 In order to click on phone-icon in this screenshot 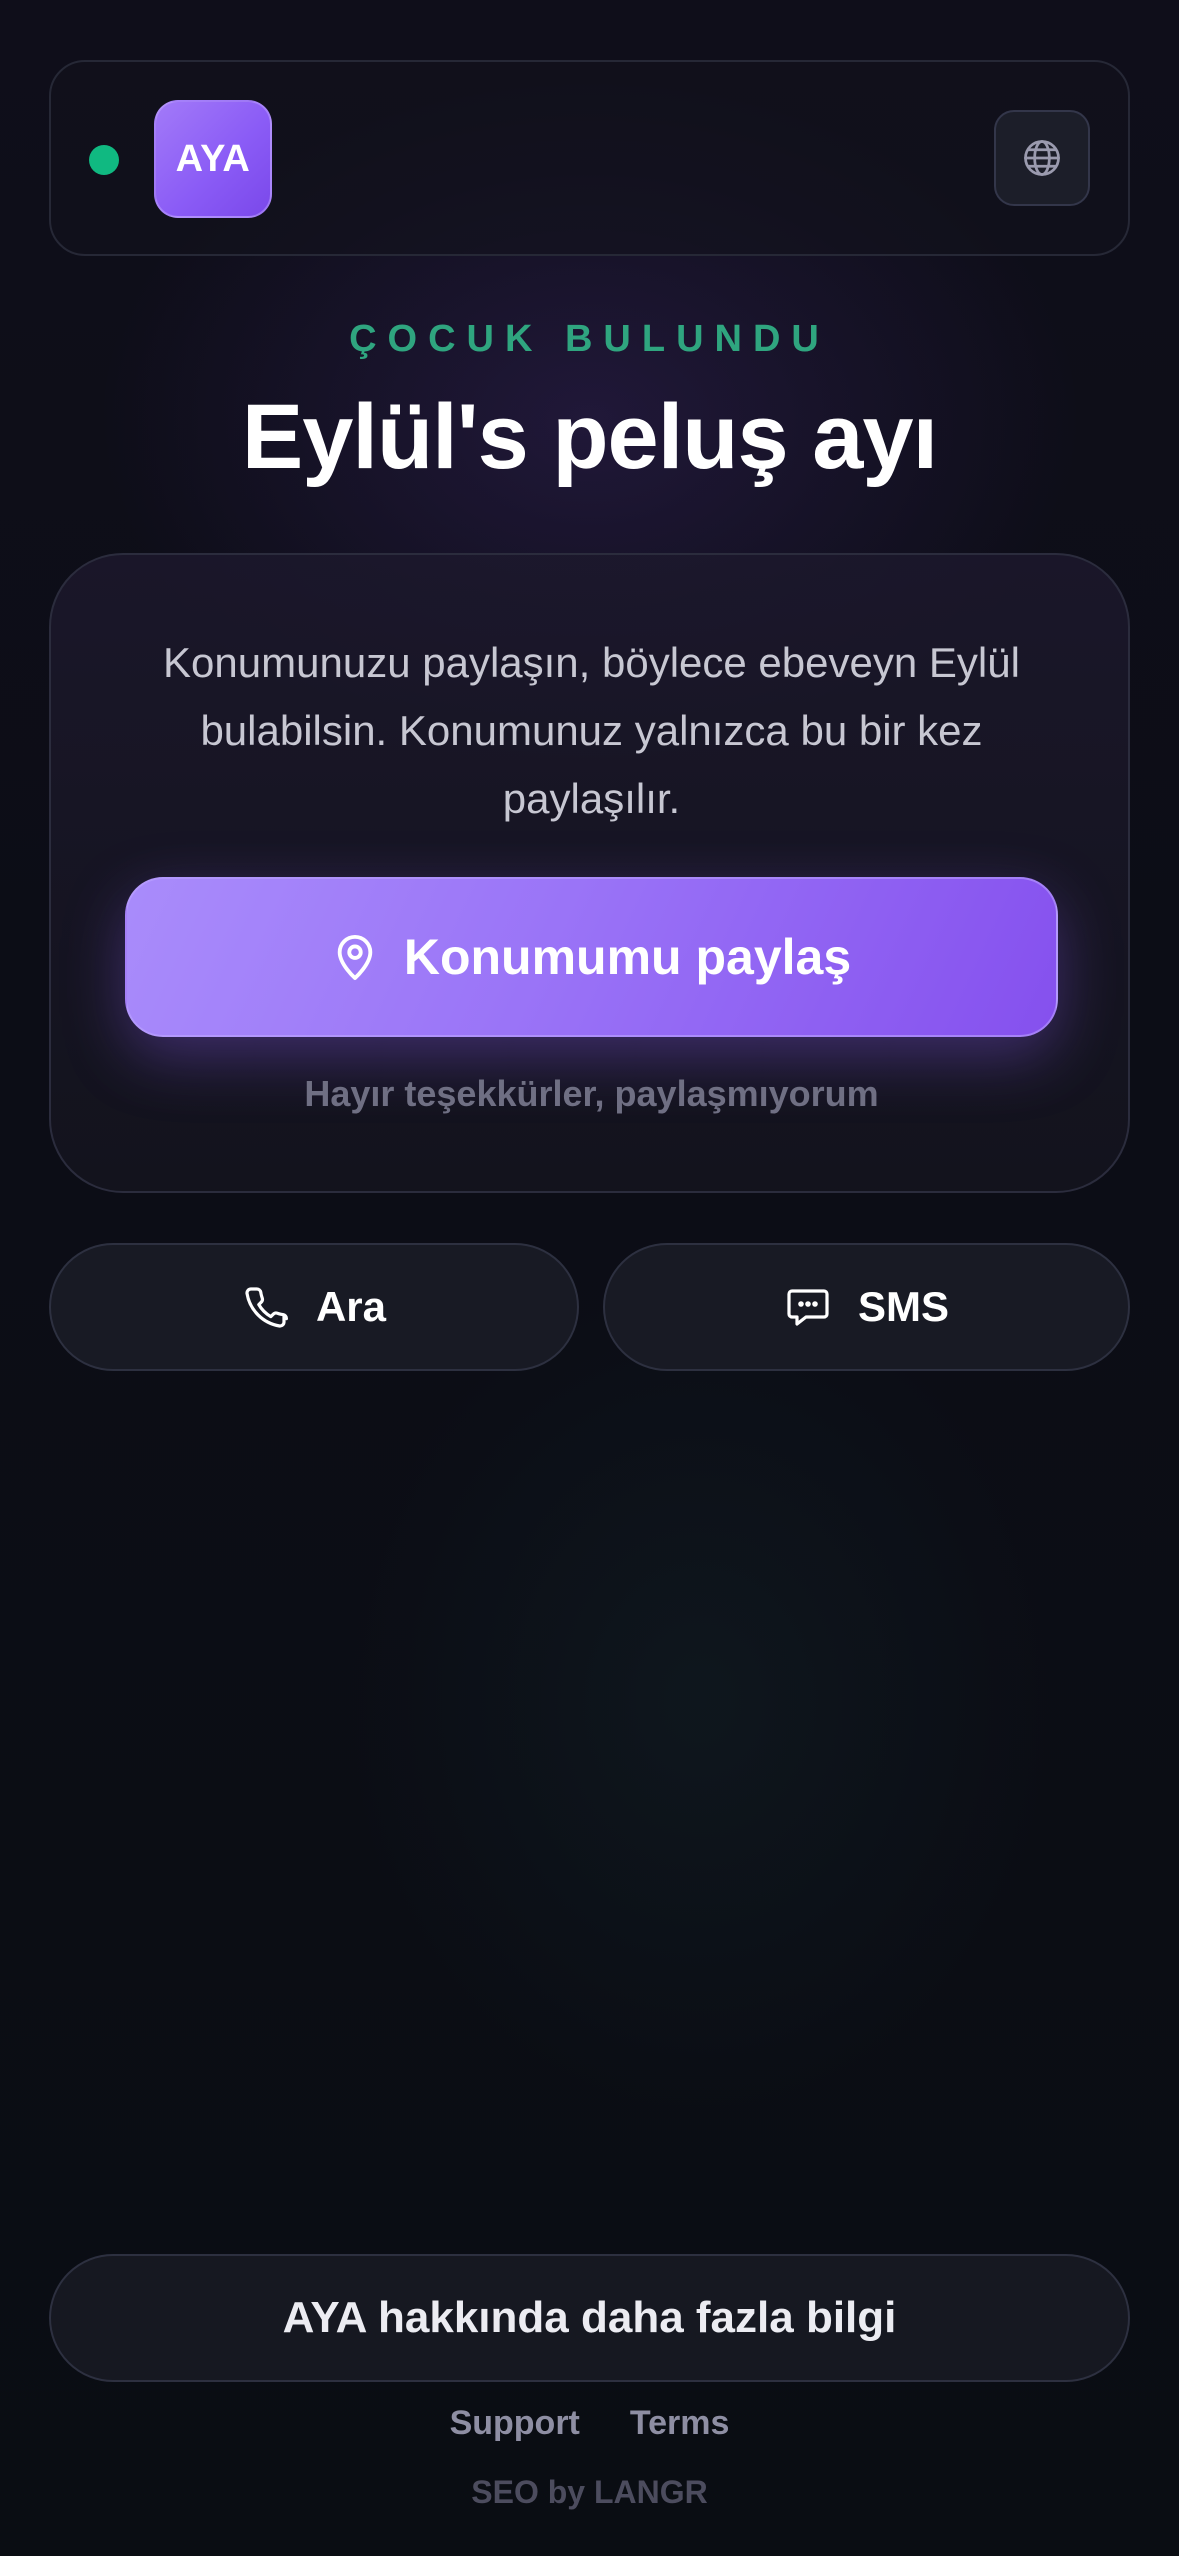, I will do `click(266, 1307)`.